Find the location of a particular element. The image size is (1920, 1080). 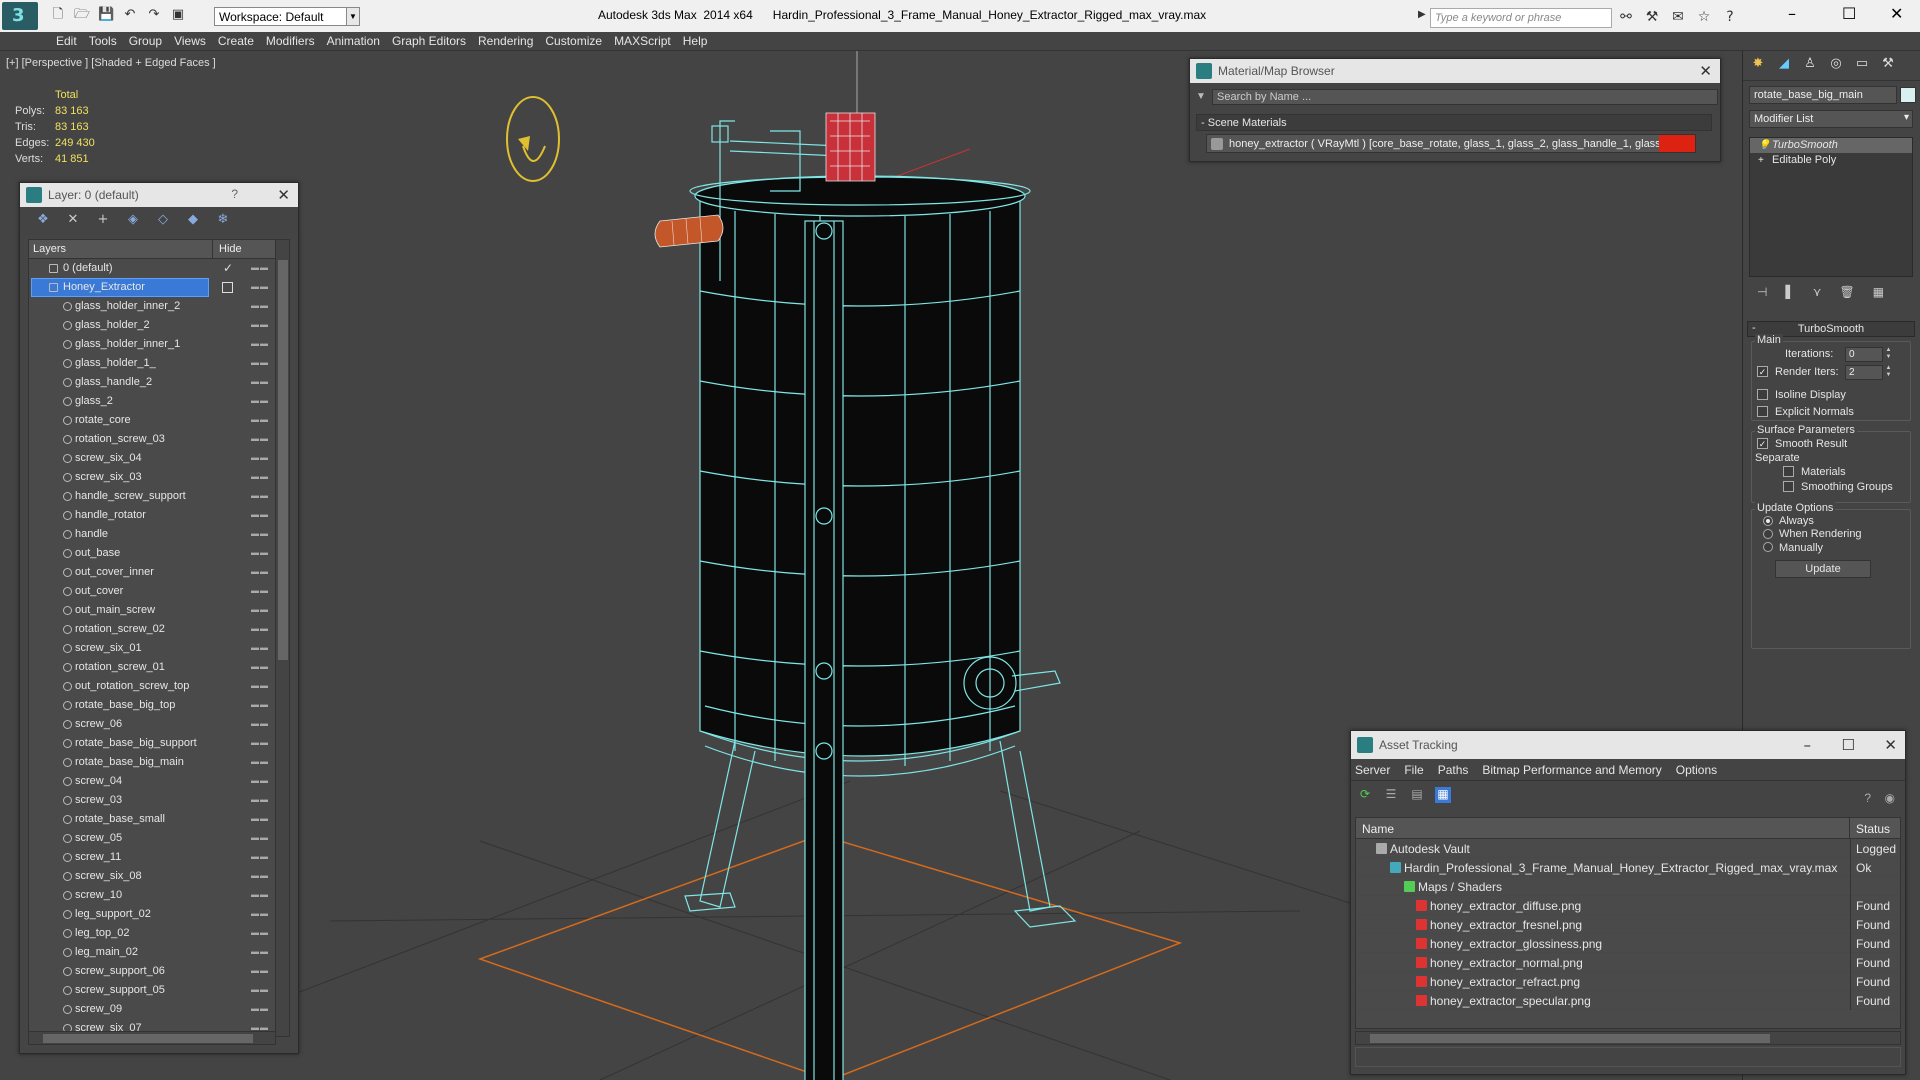

expand-plus-icon: + is located at coordinates (1761, 160).